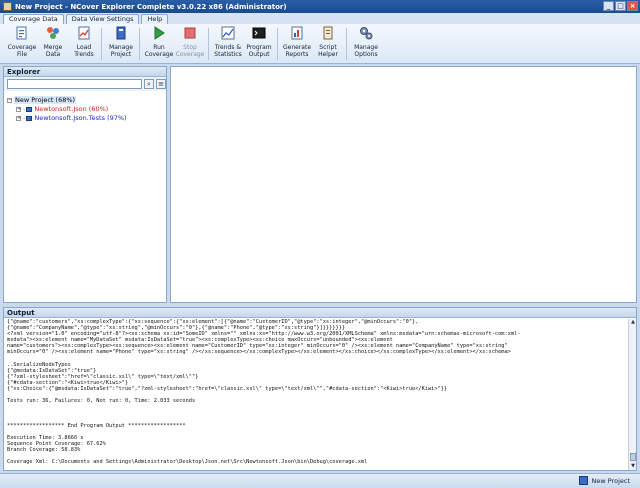 The image size is (640, 488). I want to click on tree-node-assembly: + - Newtonsoft.Json (60%), so click(62, 109).